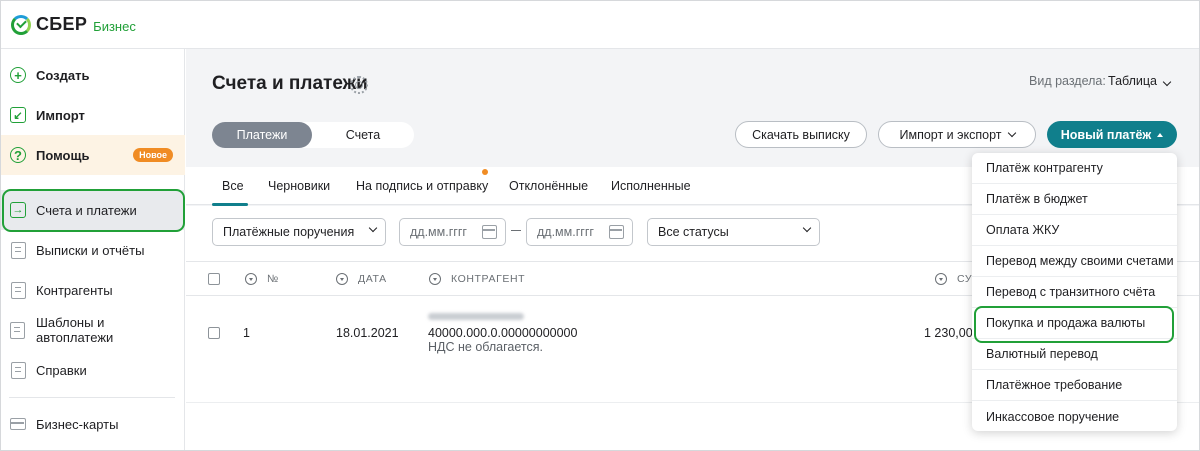  Describe the element at coordinates (1074, 261) in the screenshot. I see `menu-item-own-accounts-transfer: Перевод между своими счетами` at that location.